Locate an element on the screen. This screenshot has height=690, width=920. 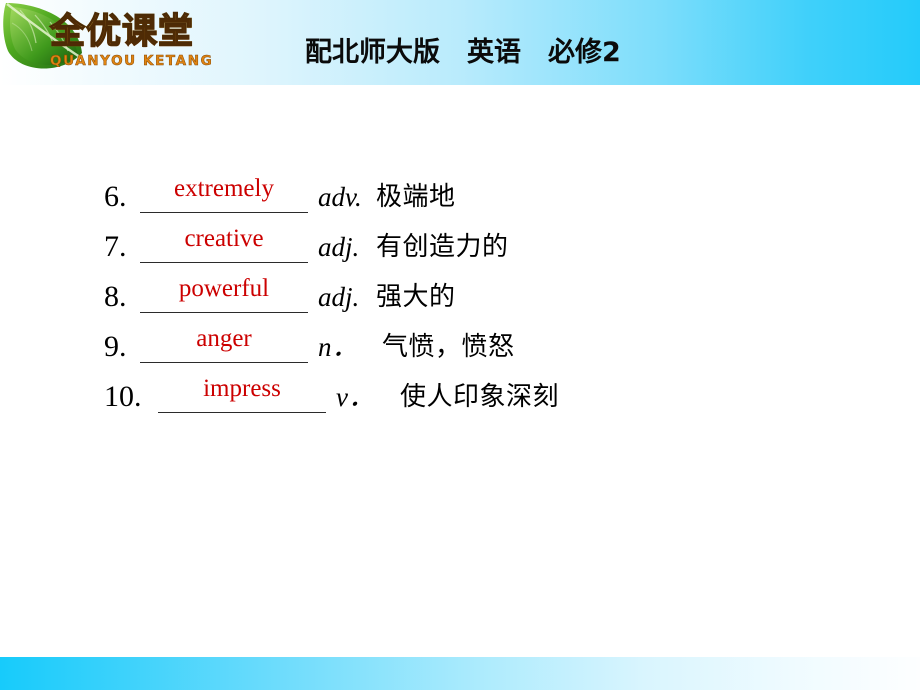
answer-word: extremely is located at coordinates (224, 188).